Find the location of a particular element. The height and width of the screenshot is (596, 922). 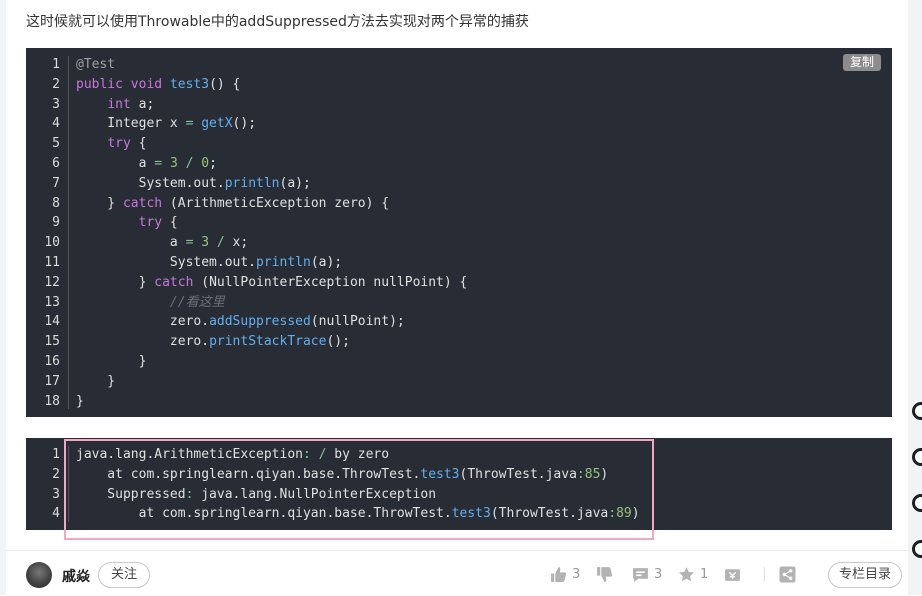

code-line: zero.addSuppressed(nullPoint); is located at coordinates (479, 322).